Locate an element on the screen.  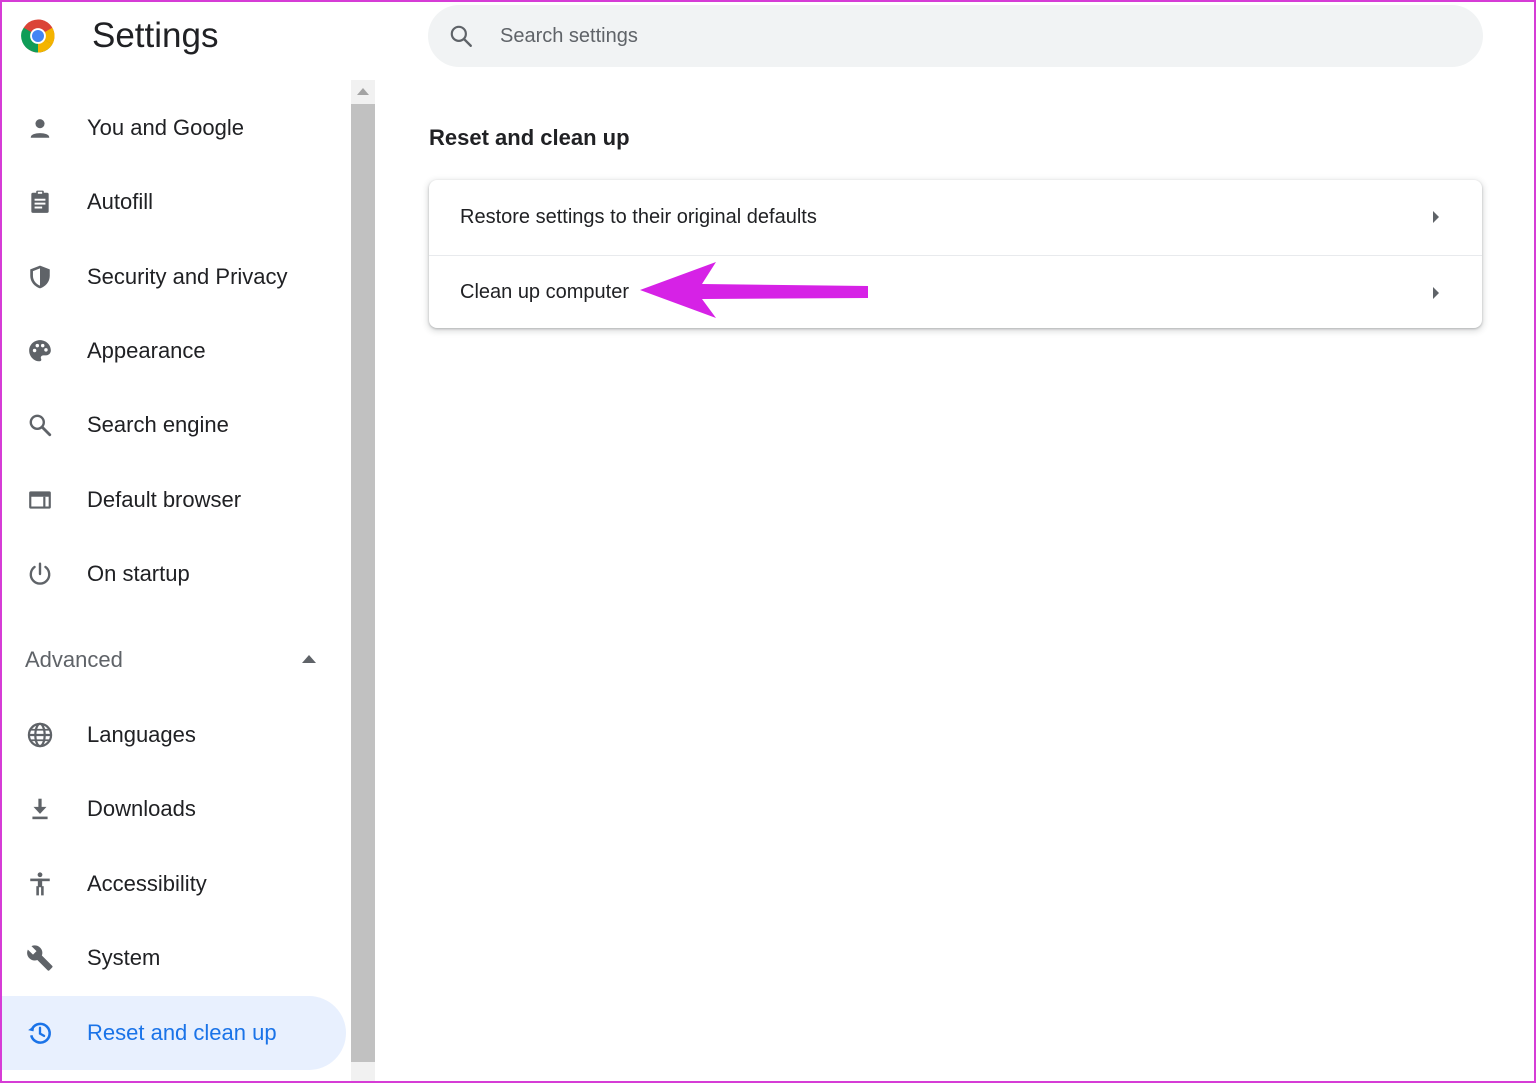
annotation-arrow-icon is located at coordinates (754, 290).